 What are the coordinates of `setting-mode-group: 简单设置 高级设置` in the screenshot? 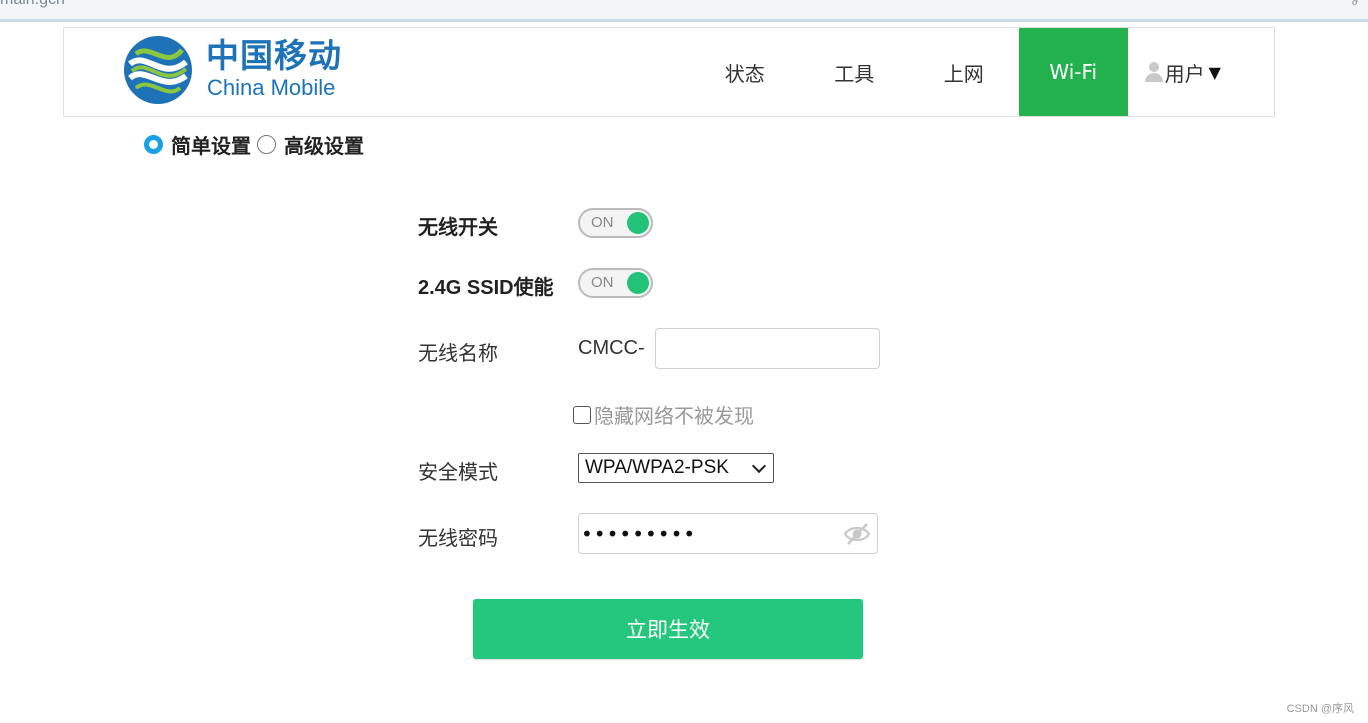 It's located at (257, 144).